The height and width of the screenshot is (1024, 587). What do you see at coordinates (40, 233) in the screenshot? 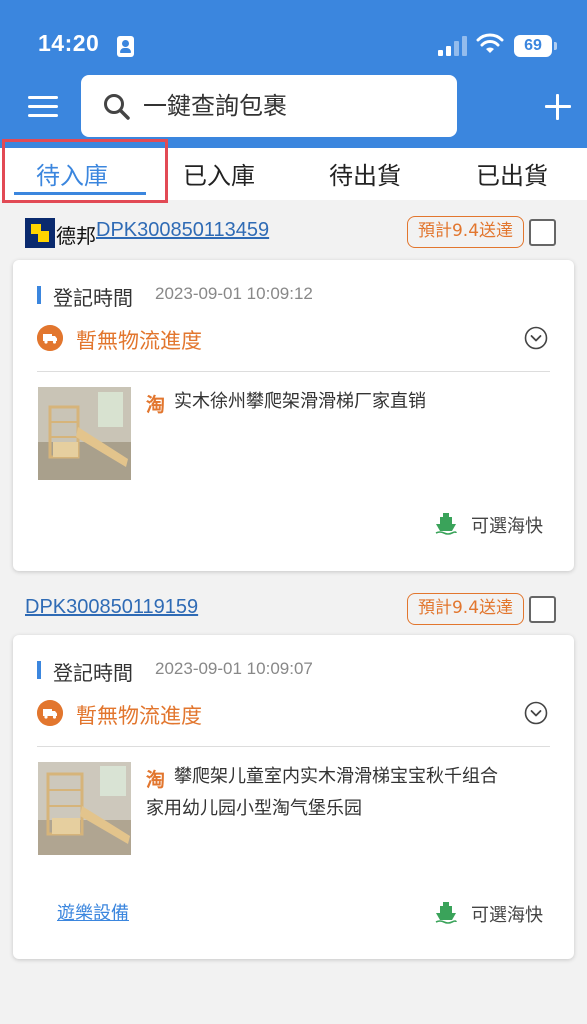
I see `carrier-logo-icon` at bounding box center [40, 233].